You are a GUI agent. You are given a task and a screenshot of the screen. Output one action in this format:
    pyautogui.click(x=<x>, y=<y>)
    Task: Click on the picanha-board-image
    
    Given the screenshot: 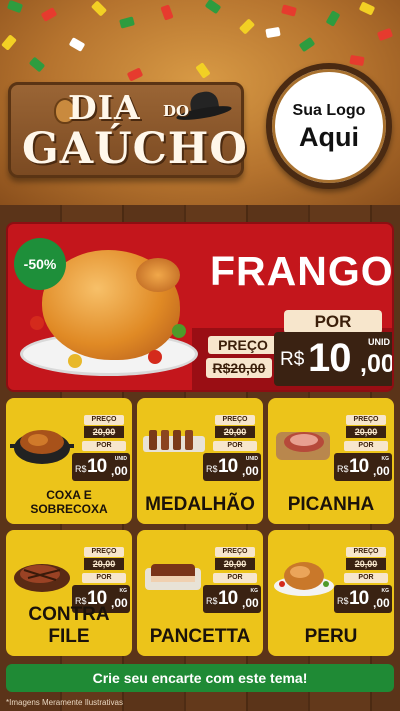 What is the action you would take?
    pyautogui.click(x=303, y=446)
    